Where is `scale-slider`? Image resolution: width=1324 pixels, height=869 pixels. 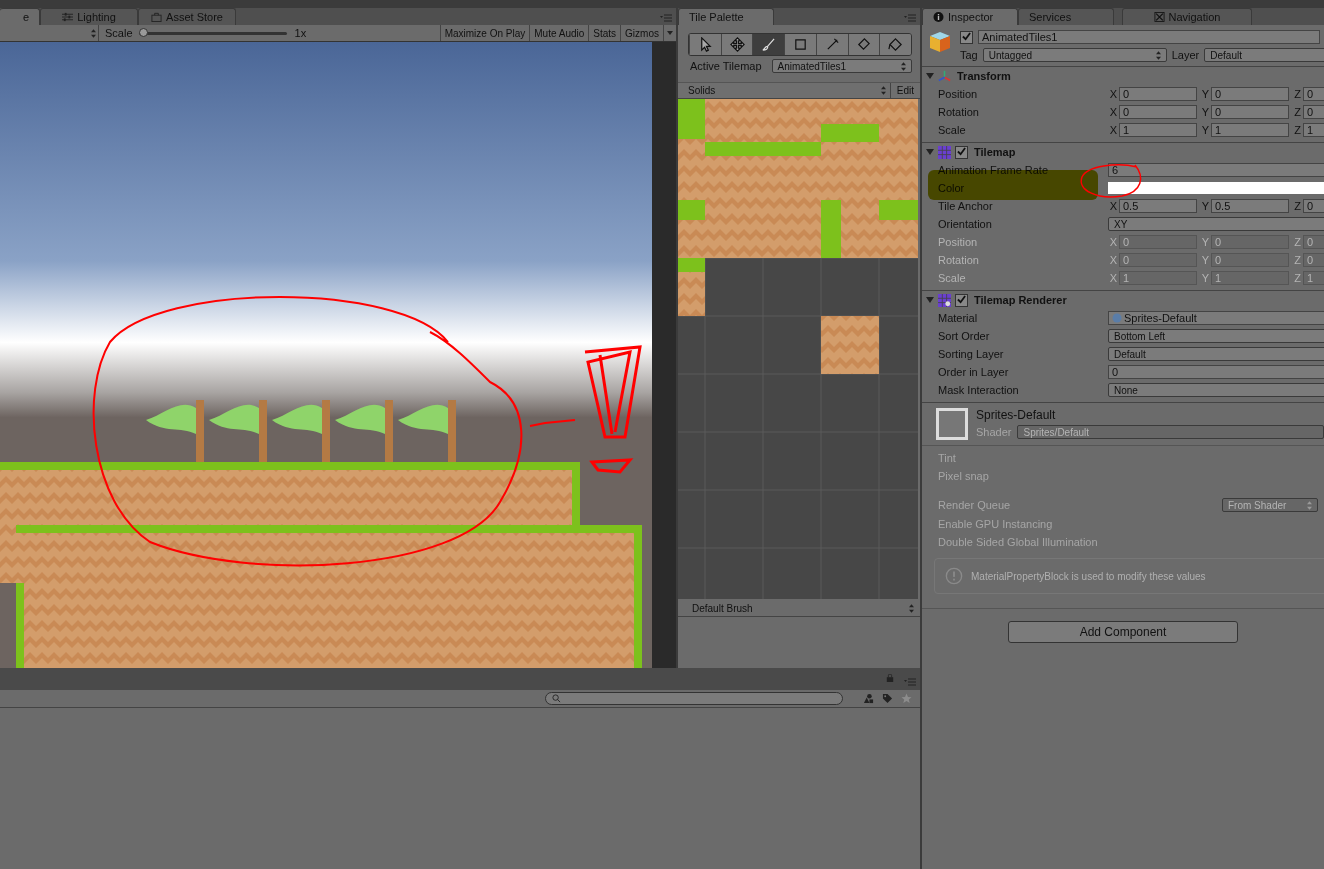 scale-slider is located at coordinates (212, 33).